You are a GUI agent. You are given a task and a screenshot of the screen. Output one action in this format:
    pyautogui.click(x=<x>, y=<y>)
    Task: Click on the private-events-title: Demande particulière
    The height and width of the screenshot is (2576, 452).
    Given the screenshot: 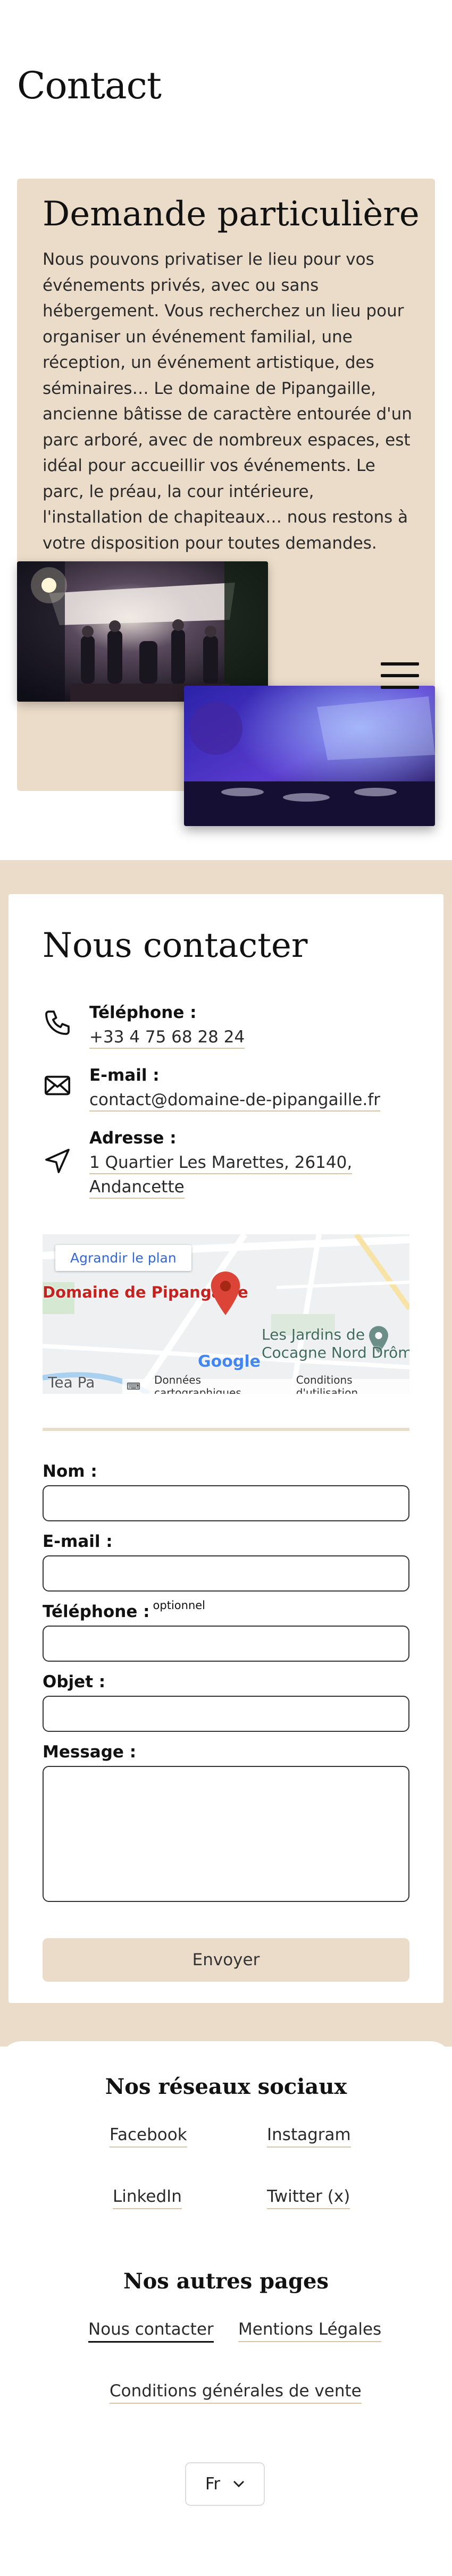 What is the action you would take?
    pyautogui.click(x=231, y=214)
    